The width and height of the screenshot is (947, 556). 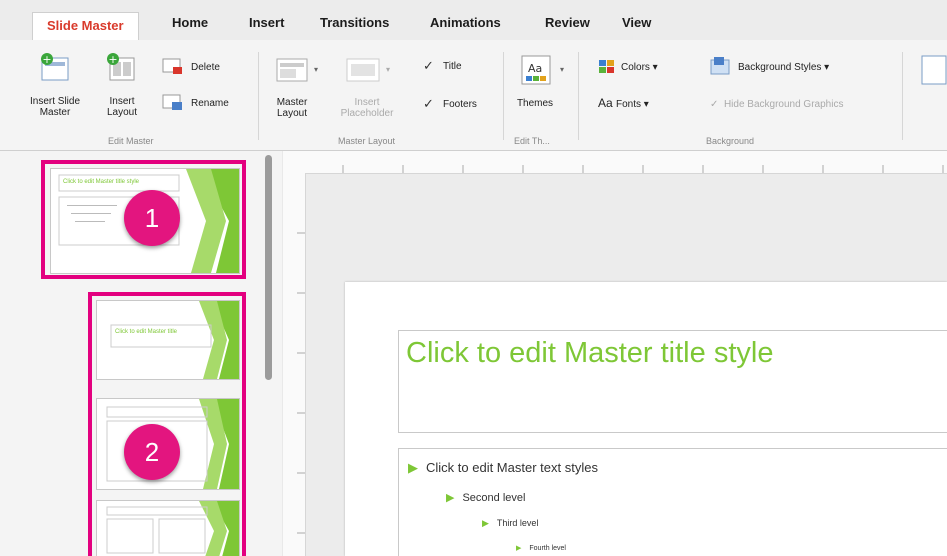 What do you see at coordinates (121, 67) in the screenshot?
I see `insert-layout-icon: +` at bounding box center [121, 67].